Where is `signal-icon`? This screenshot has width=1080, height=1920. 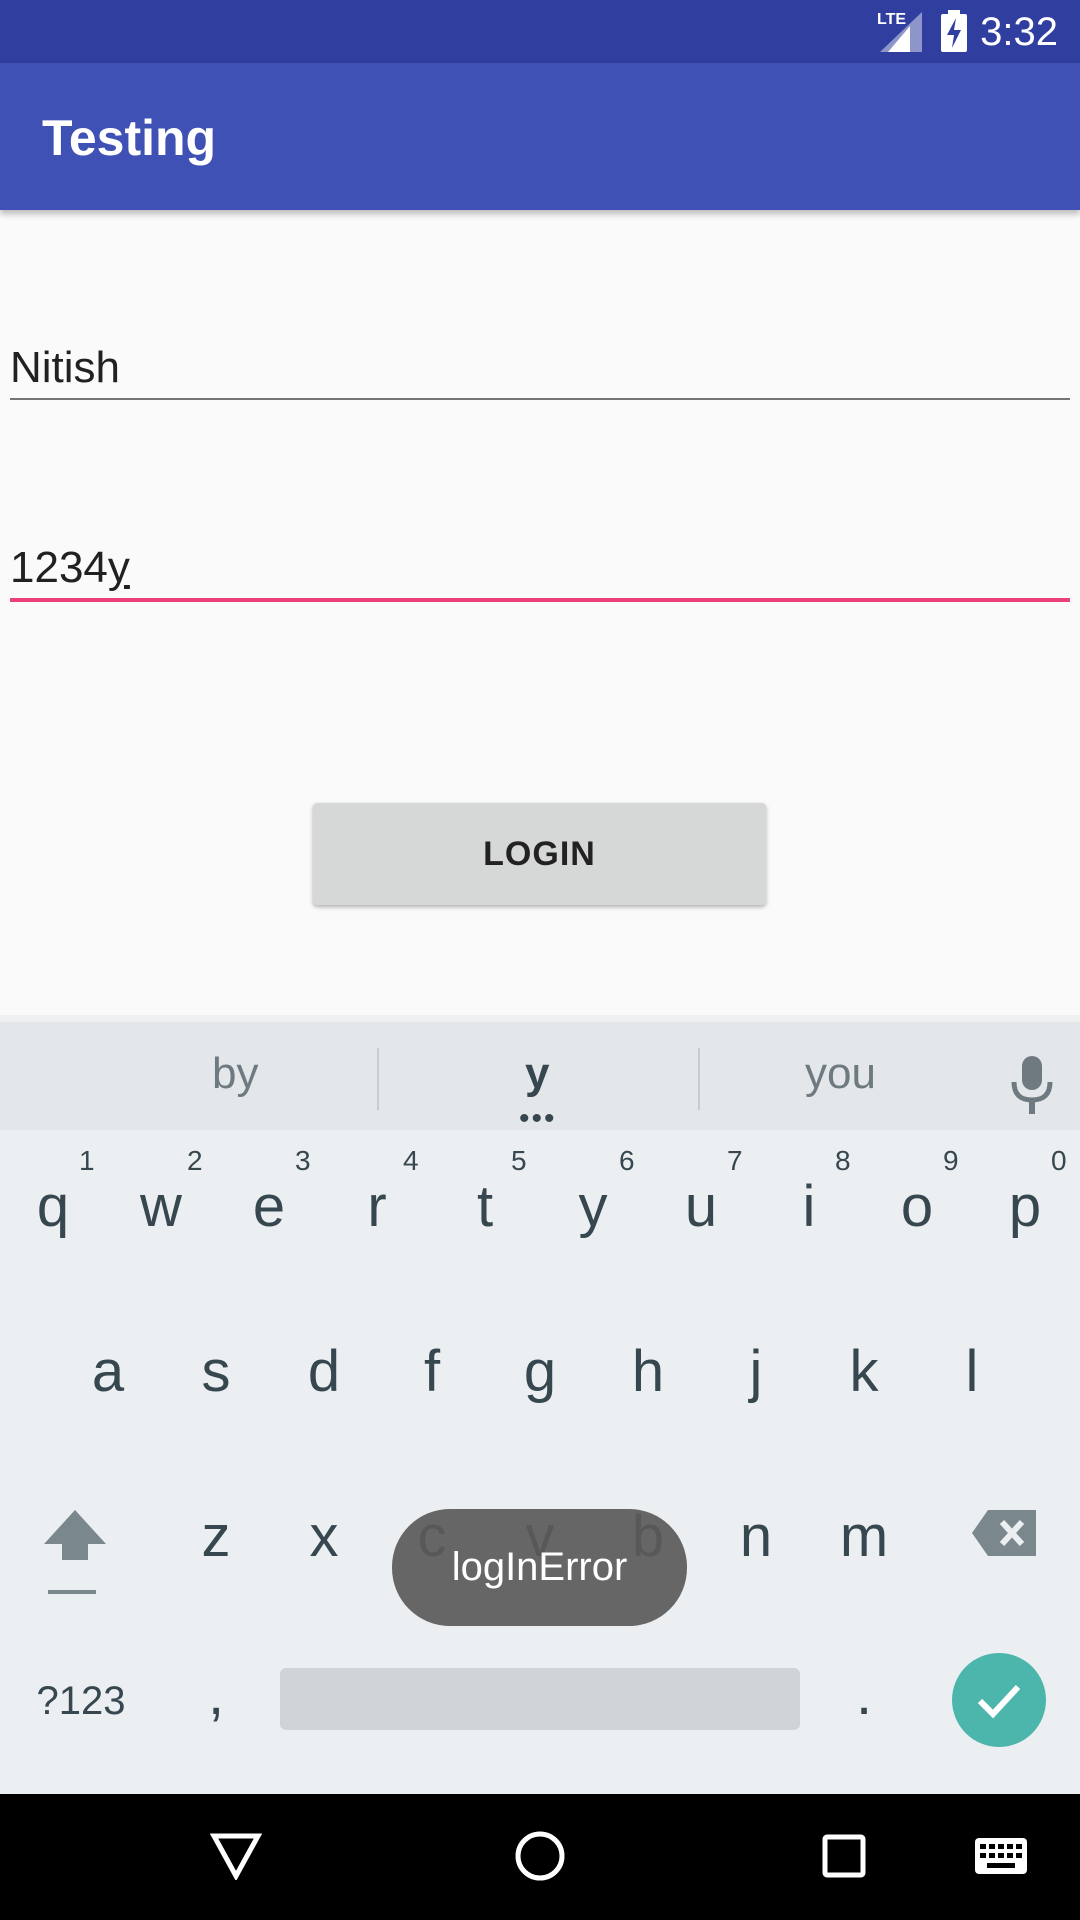 signal-icon is located at coordinates (901, 32).